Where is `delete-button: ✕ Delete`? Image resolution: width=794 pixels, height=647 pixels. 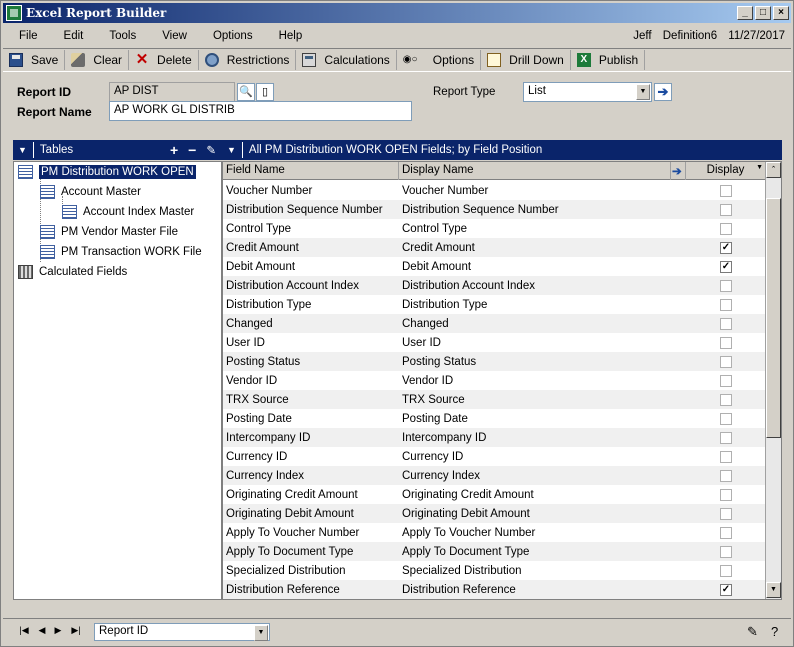
delete-button: ✕ Delete is located at coordinates (164, 60).